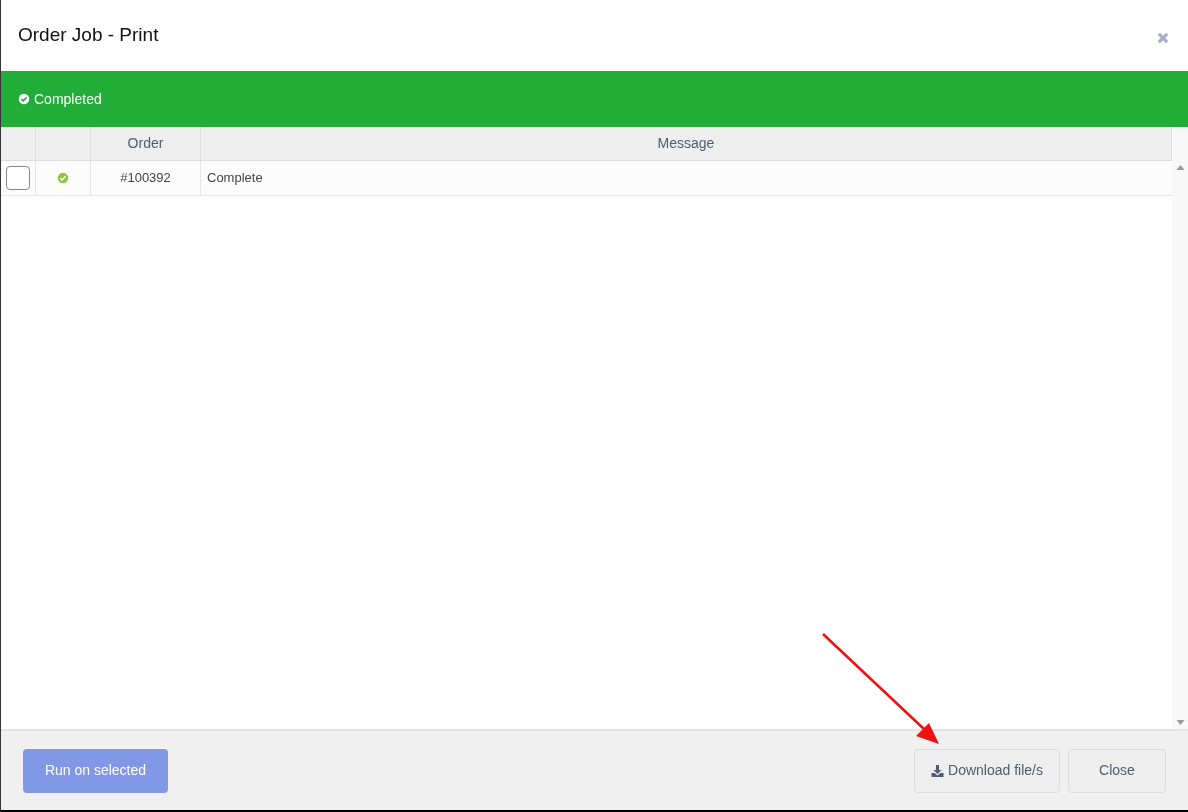 The height and width of the screenshot is (812, 1188). I want to click on scroll-down-icon, so click(1180, 722).